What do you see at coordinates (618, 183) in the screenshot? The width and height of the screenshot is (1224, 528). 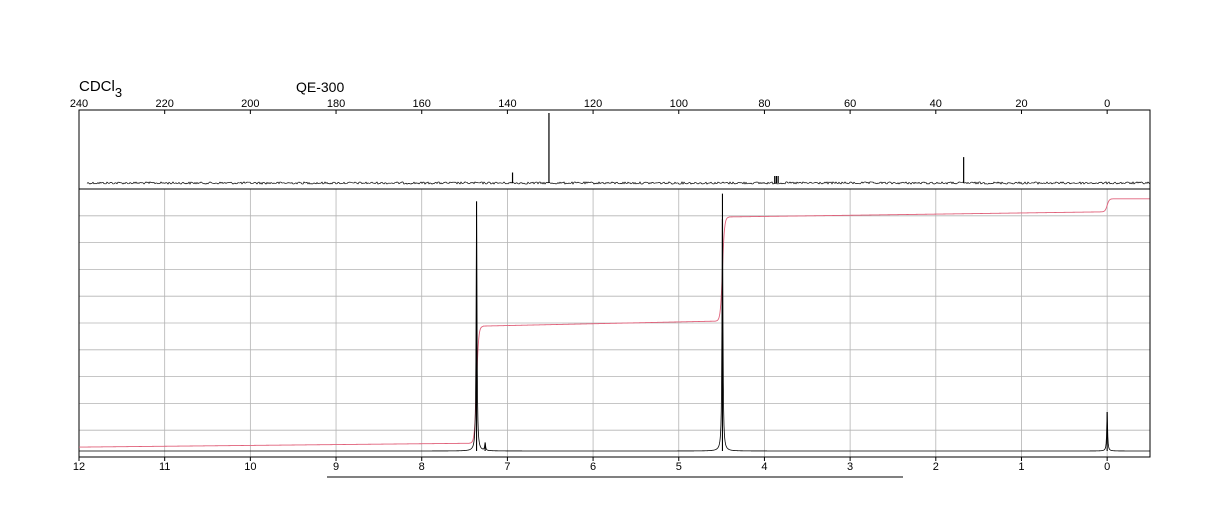 I see `c13-baseline-noise` at bounding box center [618, 183].